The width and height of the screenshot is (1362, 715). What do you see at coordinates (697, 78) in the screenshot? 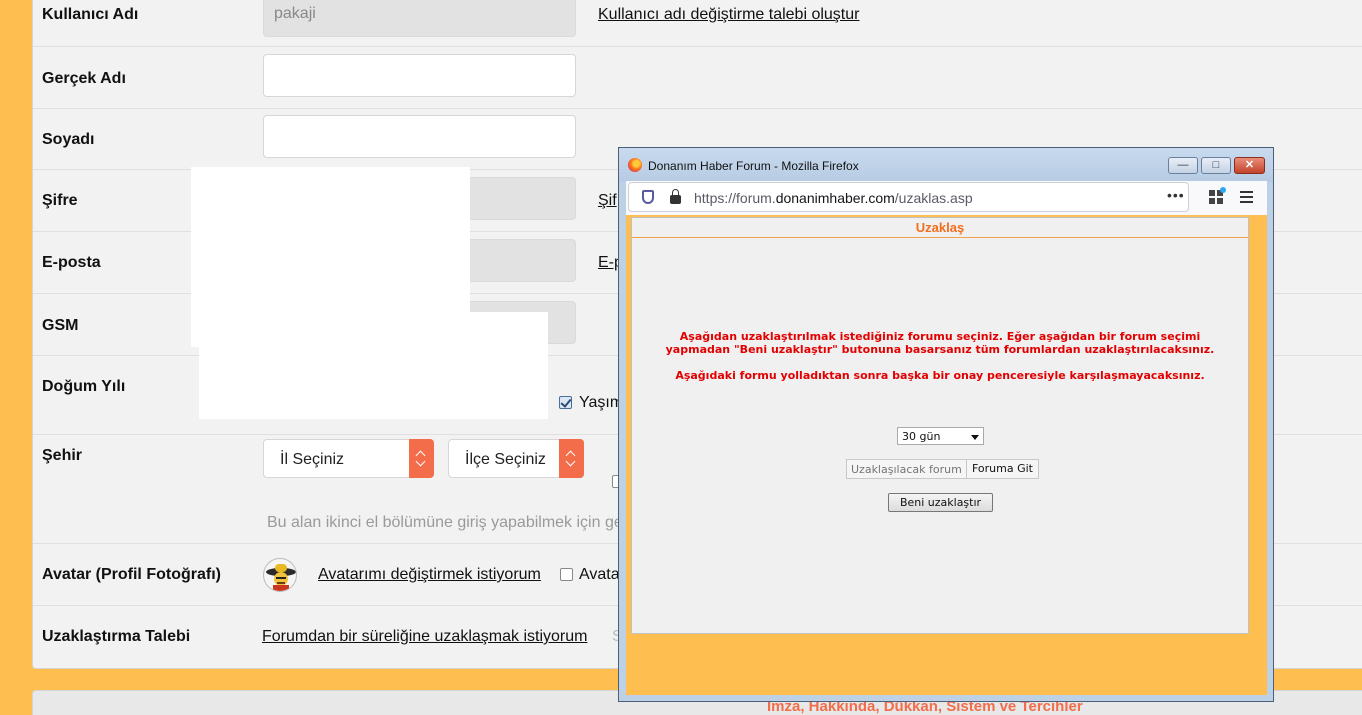
I see `realname-row: Gerçek Adı` at bounding box center [697, 78].